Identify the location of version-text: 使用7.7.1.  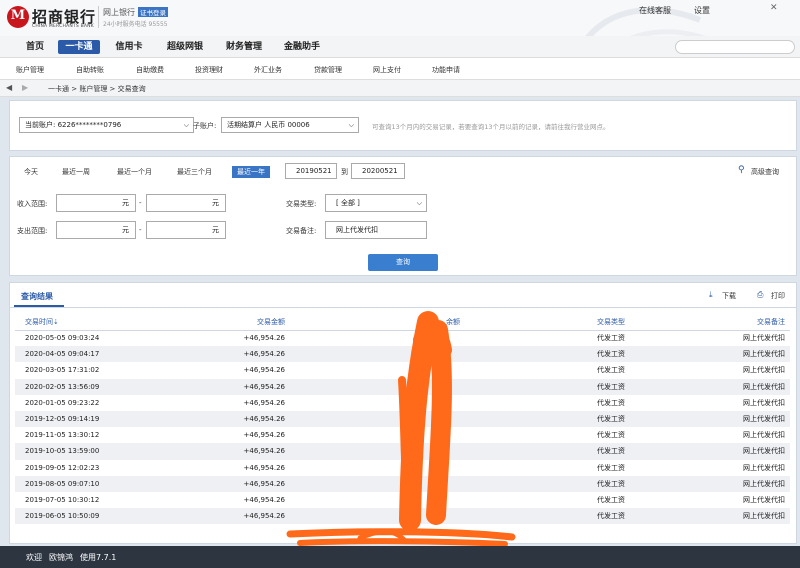
(98, 557).